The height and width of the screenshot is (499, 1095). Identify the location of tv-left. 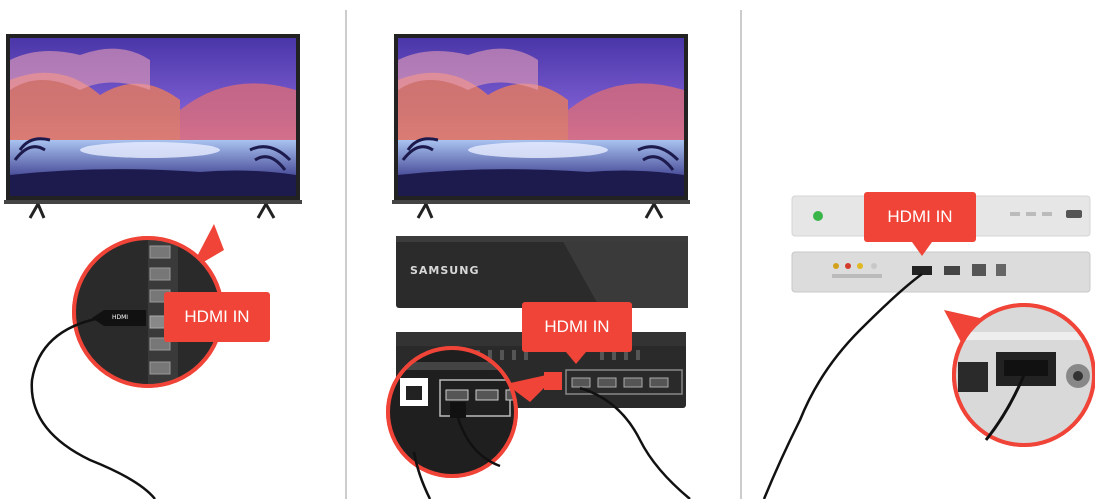
(153, 126).